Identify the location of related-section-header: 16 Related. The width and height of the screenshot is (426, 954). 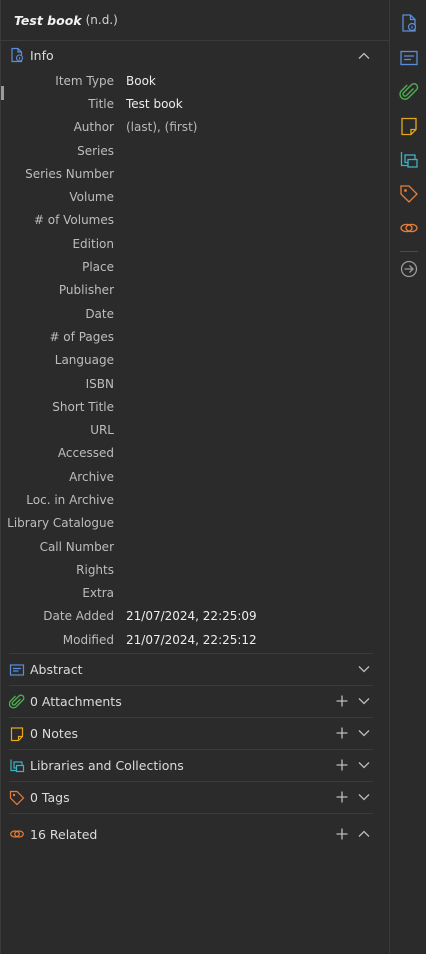
(195, 834).